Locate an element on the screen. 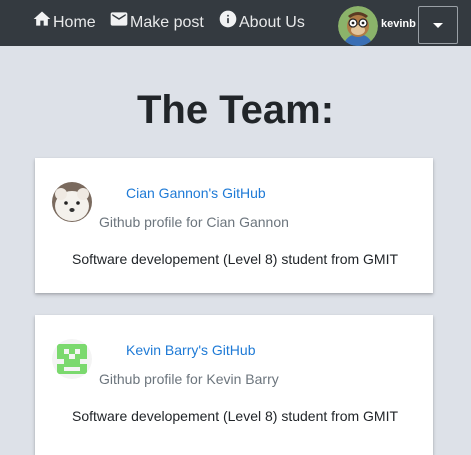 This screenshot has height=455, width=471. navbar: Home Make post About Us kevinb is located at coordinates (235, 23).